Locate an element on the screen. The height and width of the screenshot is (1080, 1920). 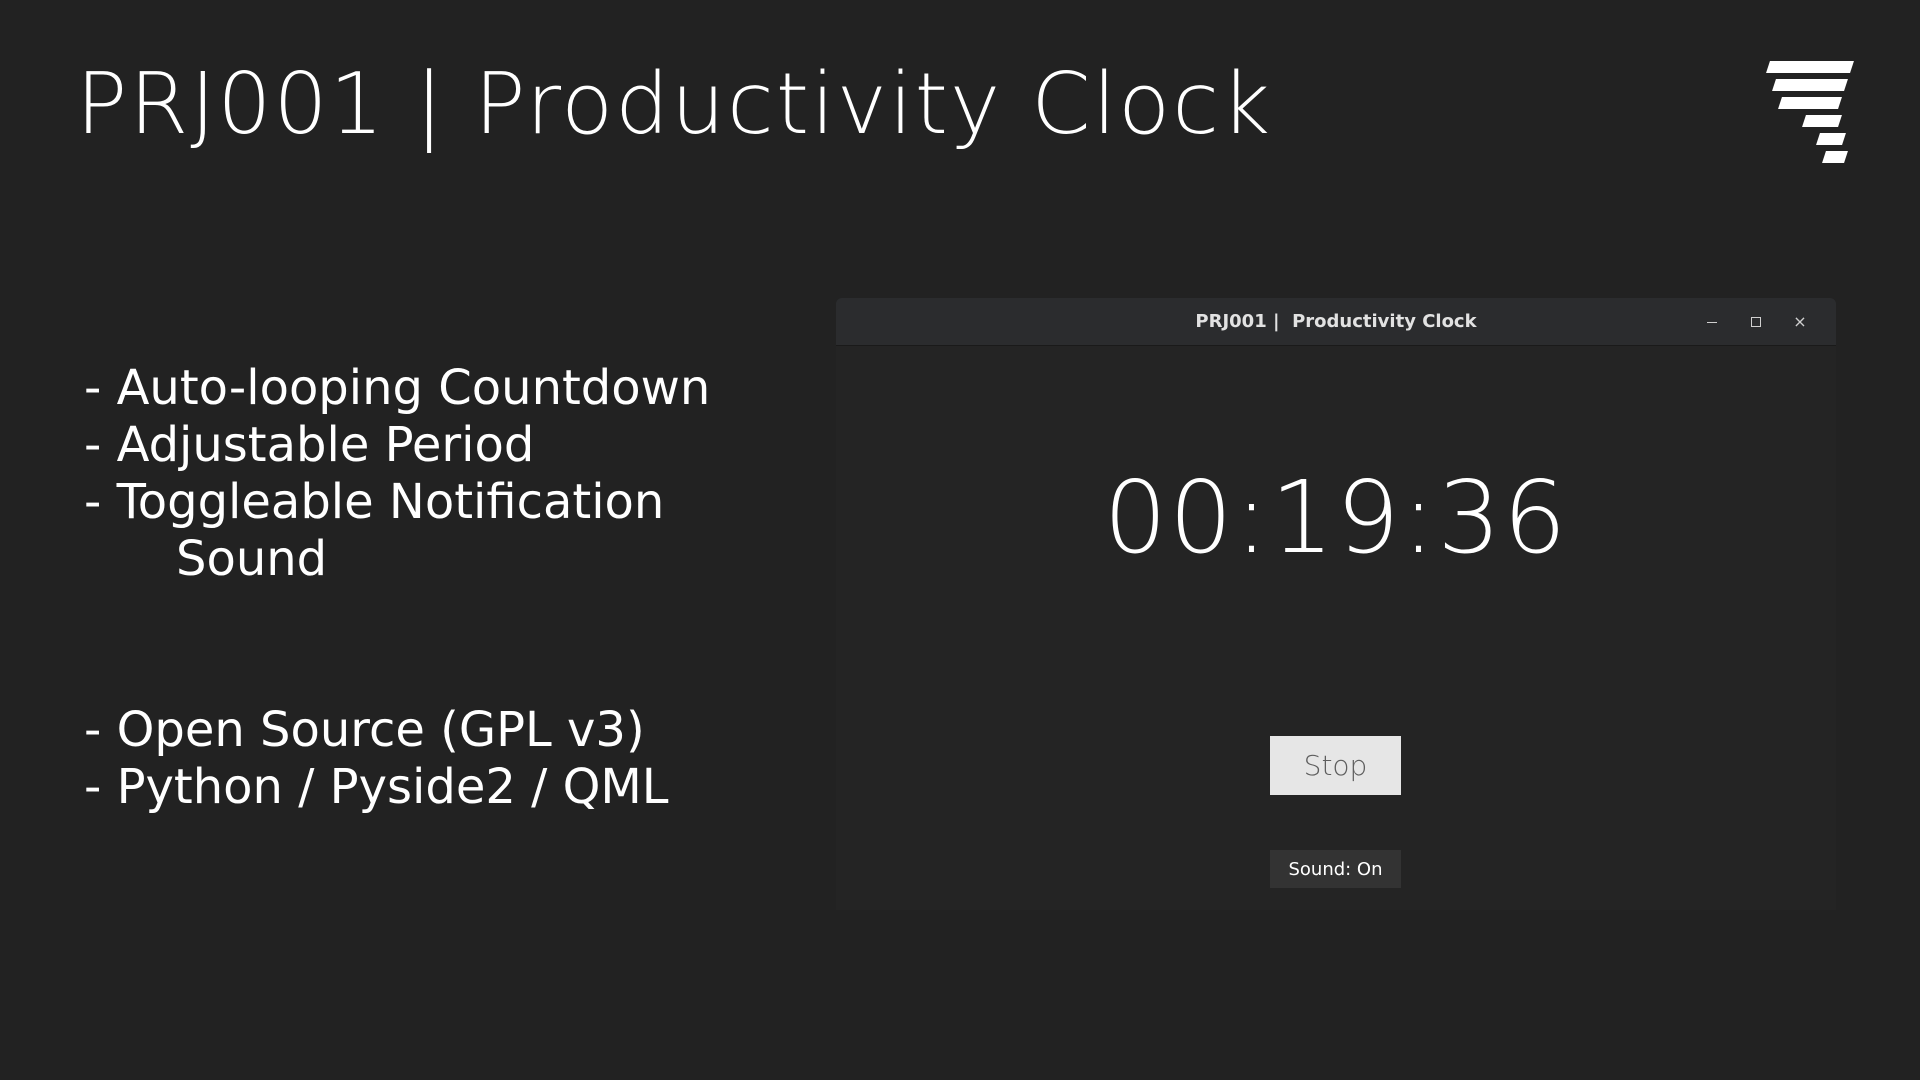
feature-item: - Toggleable Notification is located at coordinates (374, 502).